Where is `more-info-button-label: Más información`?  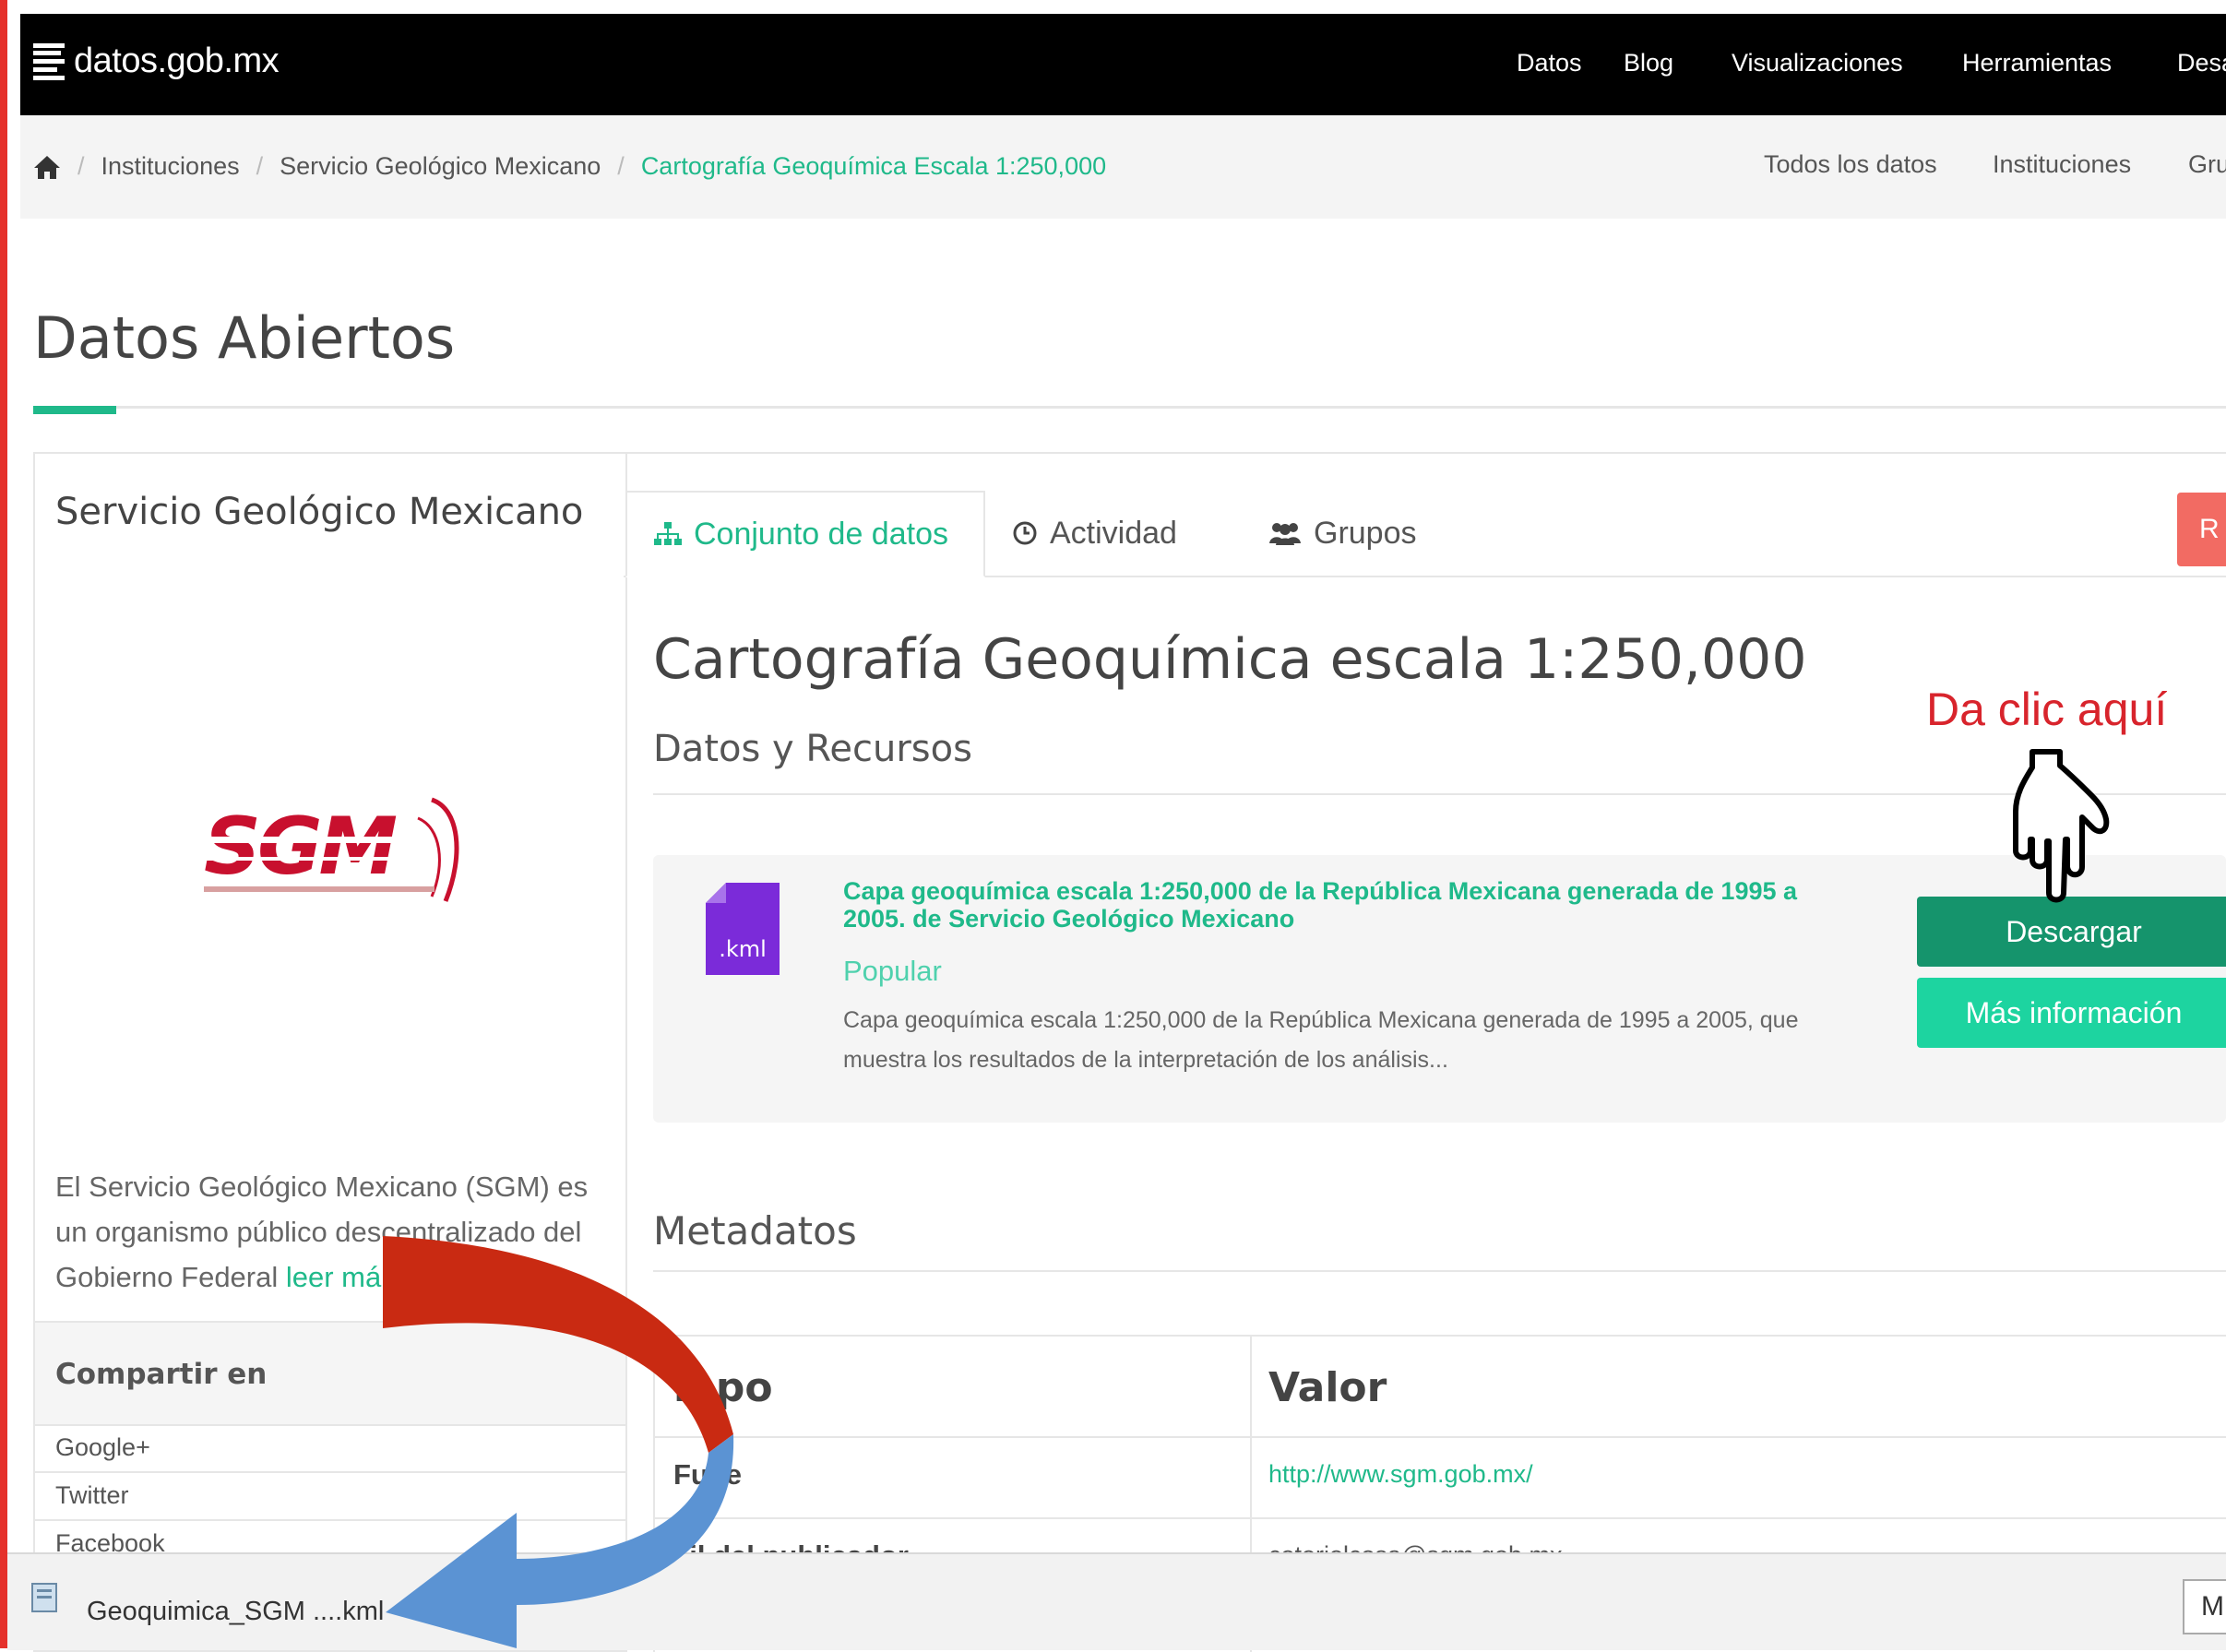
more-info-button-label: Más información is located at coordinates (2074, 1012).